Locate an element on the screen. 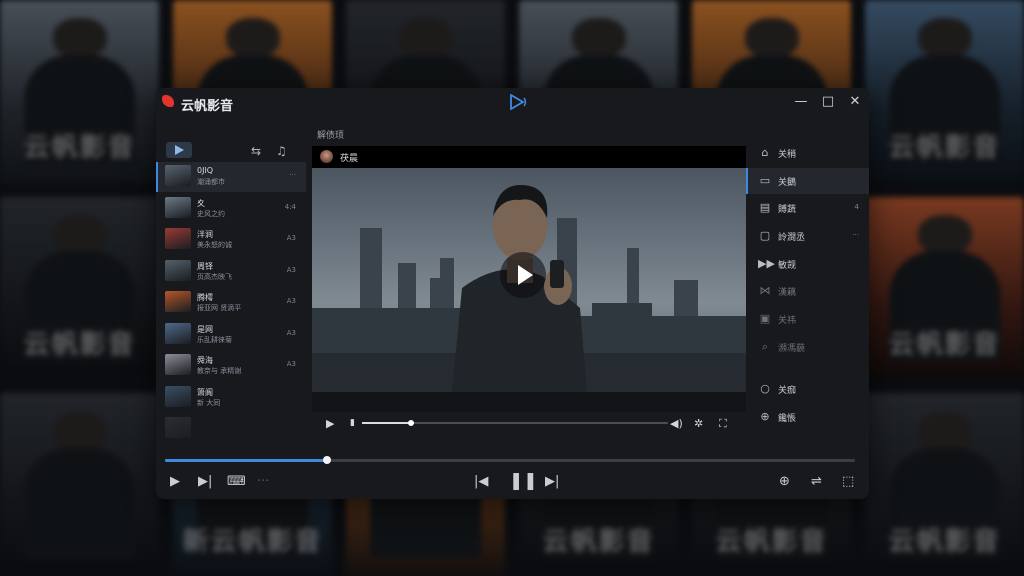 This screenshot has width=1024, height=576. main-progress-handle is located at coordinates (327, 460).